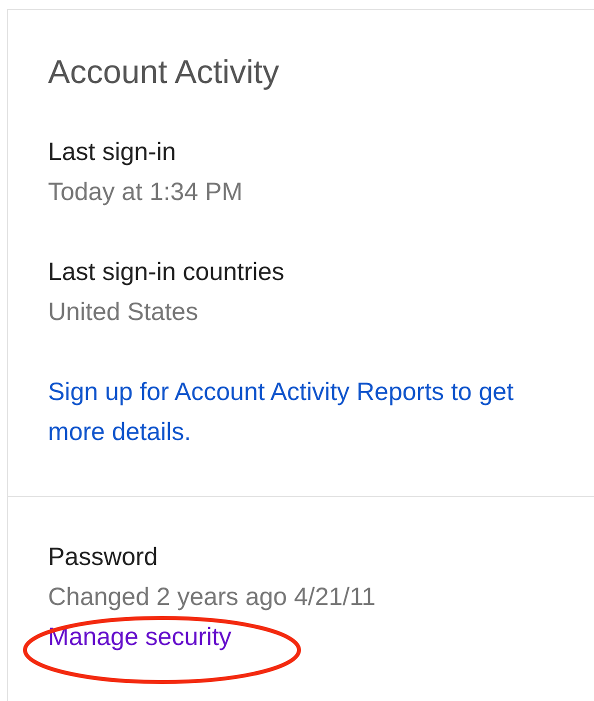  I want to click on field-label: Last sign-in countries, so click(166, 272).